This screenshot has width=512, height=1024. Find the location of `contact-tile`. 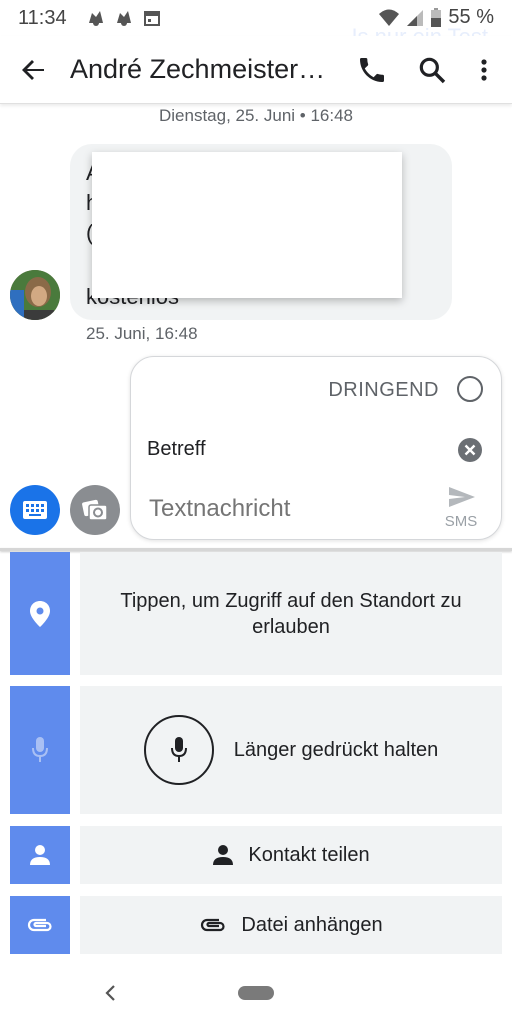

contact-tile is located at coordinates (40, 855).